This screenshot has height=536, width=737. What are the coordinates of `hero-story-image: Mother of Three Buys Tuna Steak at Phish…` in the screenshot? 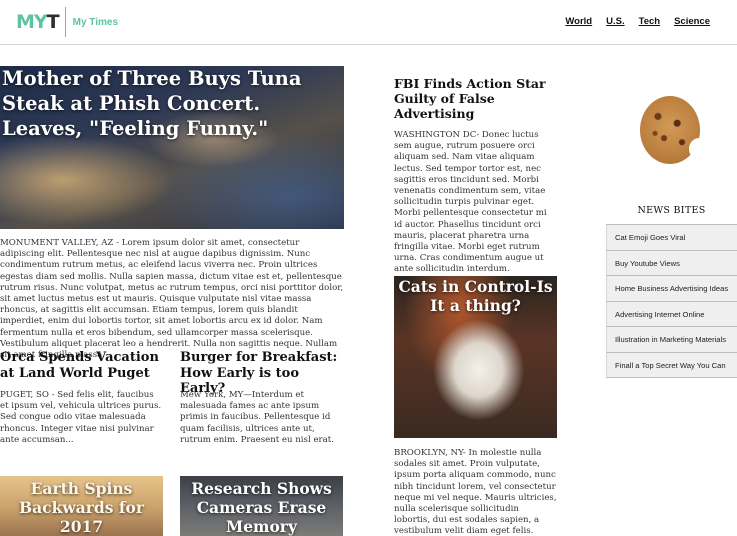 It's located at (172, 147).